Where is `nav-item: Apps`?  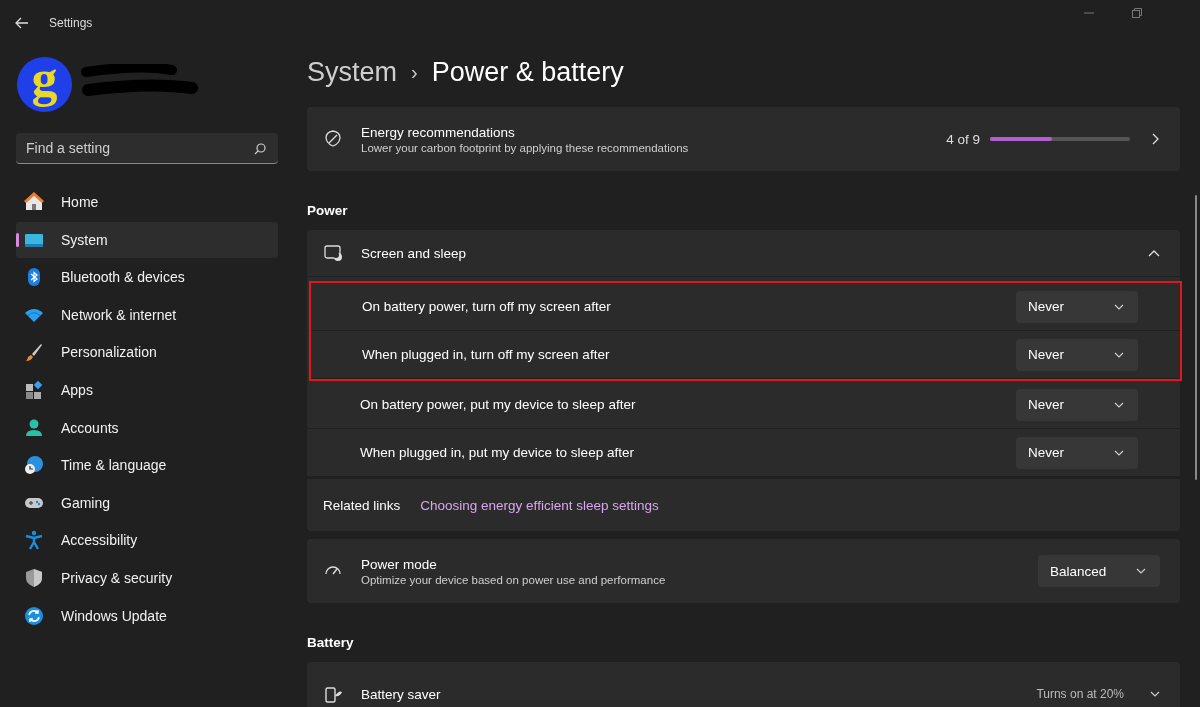
nav-item: Apps is located at coordinates (147, 389).